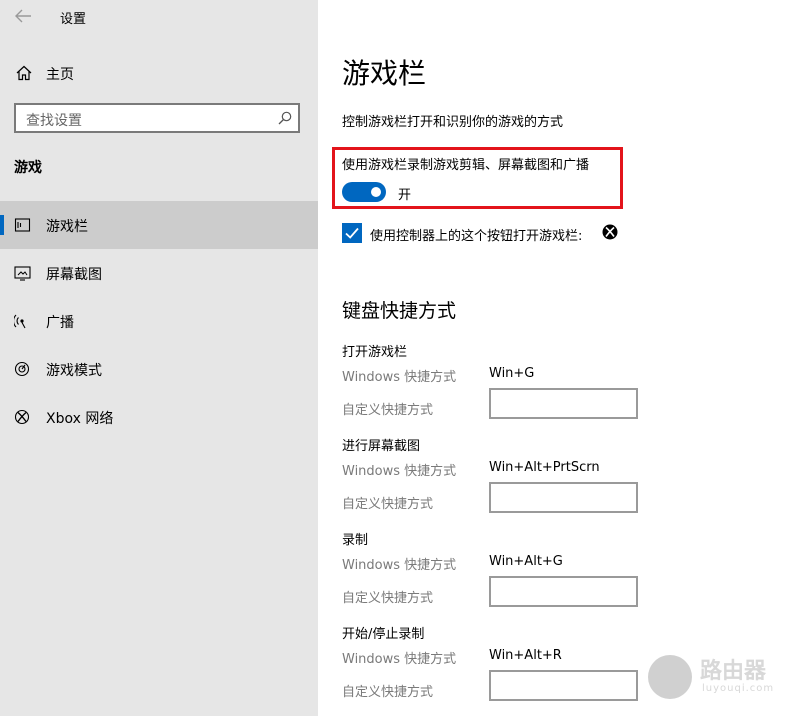  I want to click on sidebar-section-heading: 游戏, so click(28, 168).